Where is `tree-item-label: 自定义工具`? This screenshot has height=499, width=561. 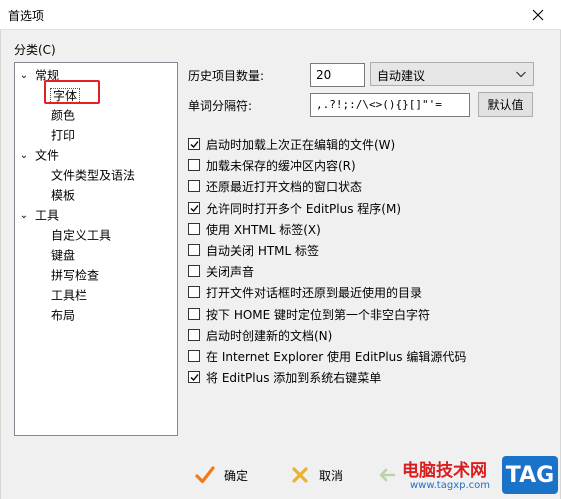
tree-item-label: 自定义工具 is located at coordinates (81, 235).